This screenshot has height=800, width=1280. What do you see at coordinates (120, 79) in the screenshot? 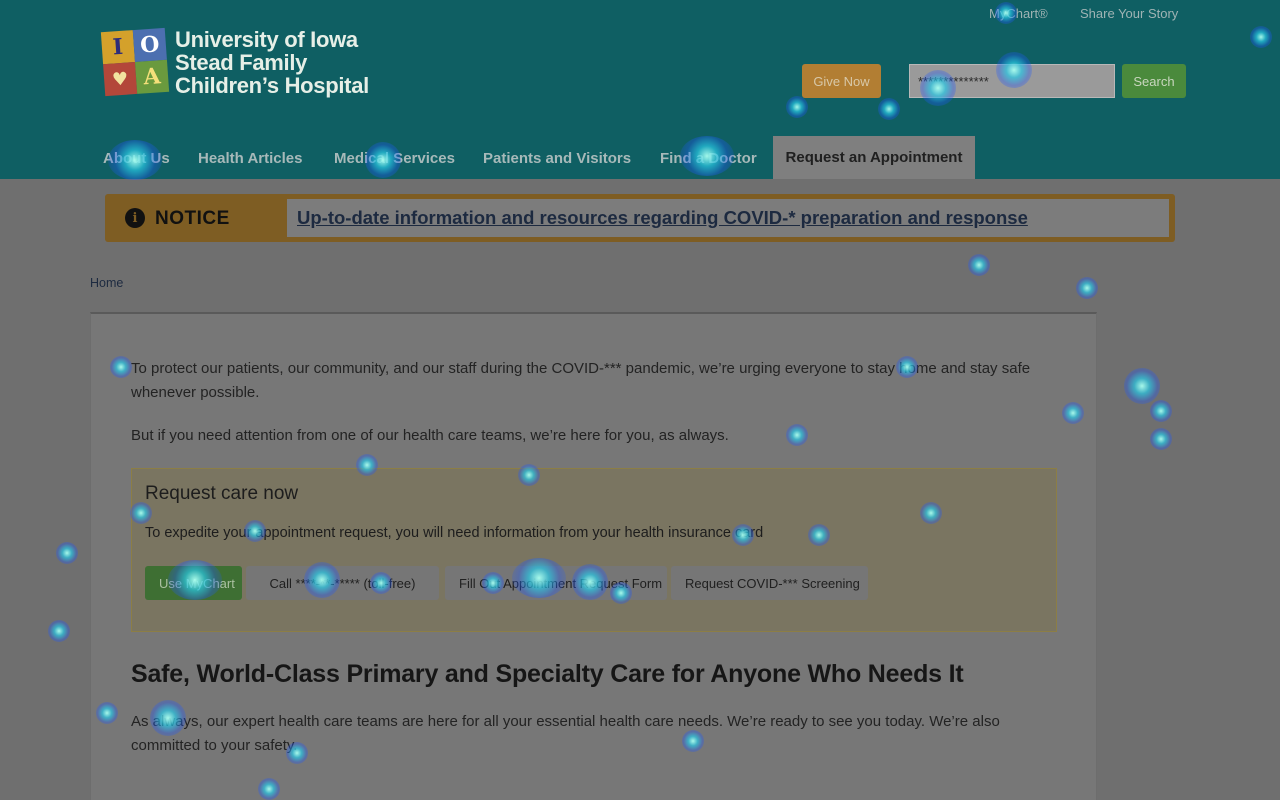
I see `logo-tile-heart: ♥` at bounding box center [120, 79].